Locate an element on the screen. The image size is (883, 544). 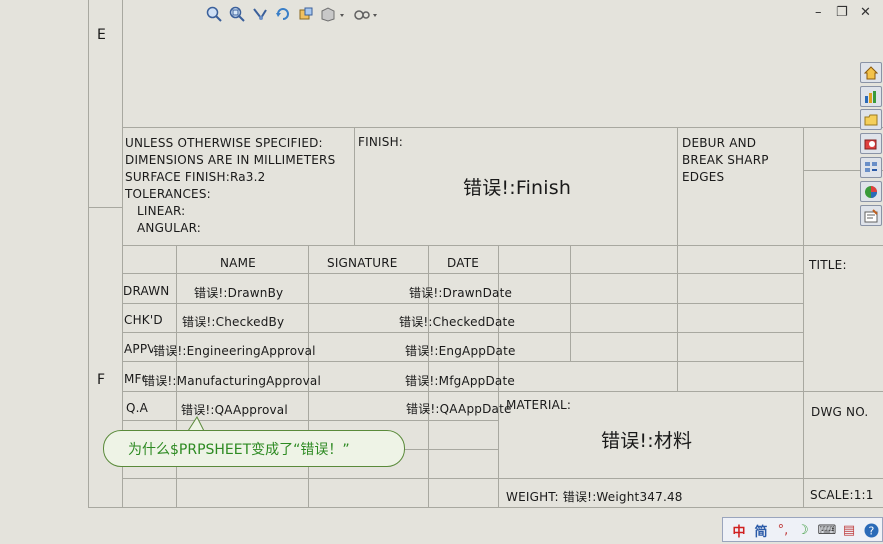
date-cell: 错误!:MfgAppDate is located at coordinates (460, 381).